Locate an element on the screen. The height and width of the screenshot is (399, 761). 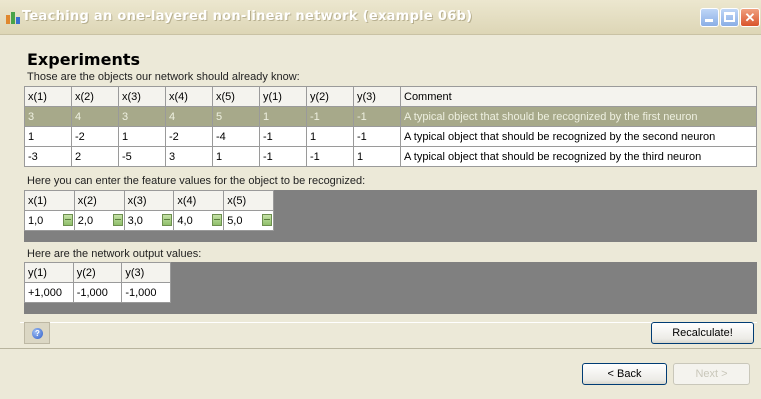
column-header: x(5) is located at coordinates (236, 96).